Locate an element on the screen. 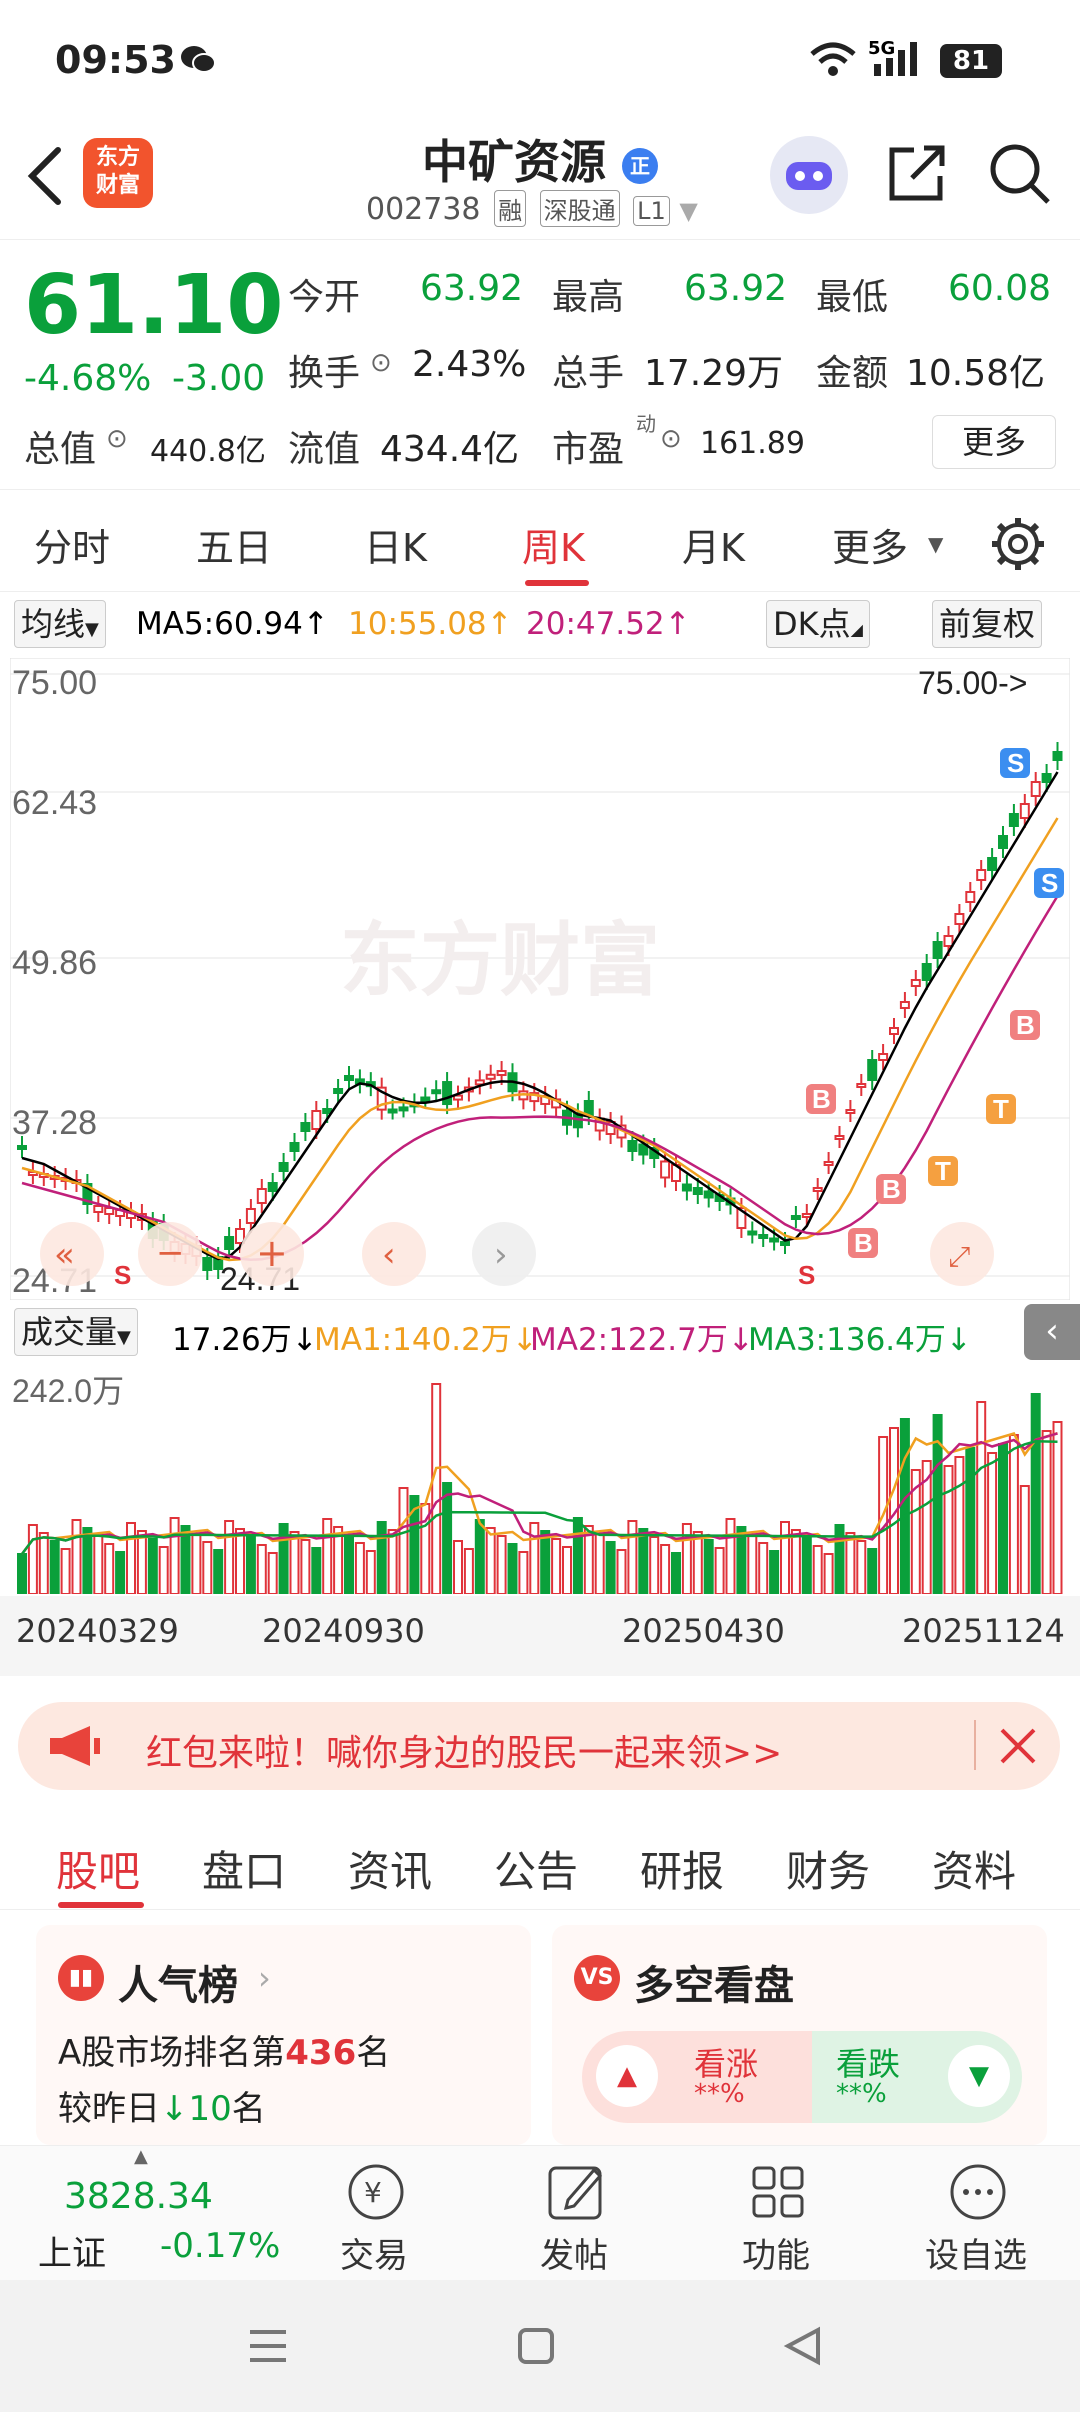  tab-orderbook: 盘口 is located at coordinates (244, 1868).